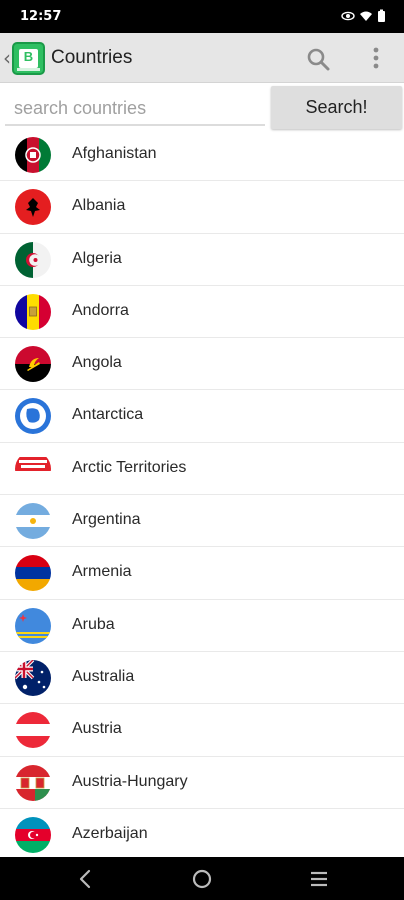 This screenshot has width=404, height=900. Describe the element at coordinates (102, 572) in the screenshot. I see `country-name: Armenia` at that location.